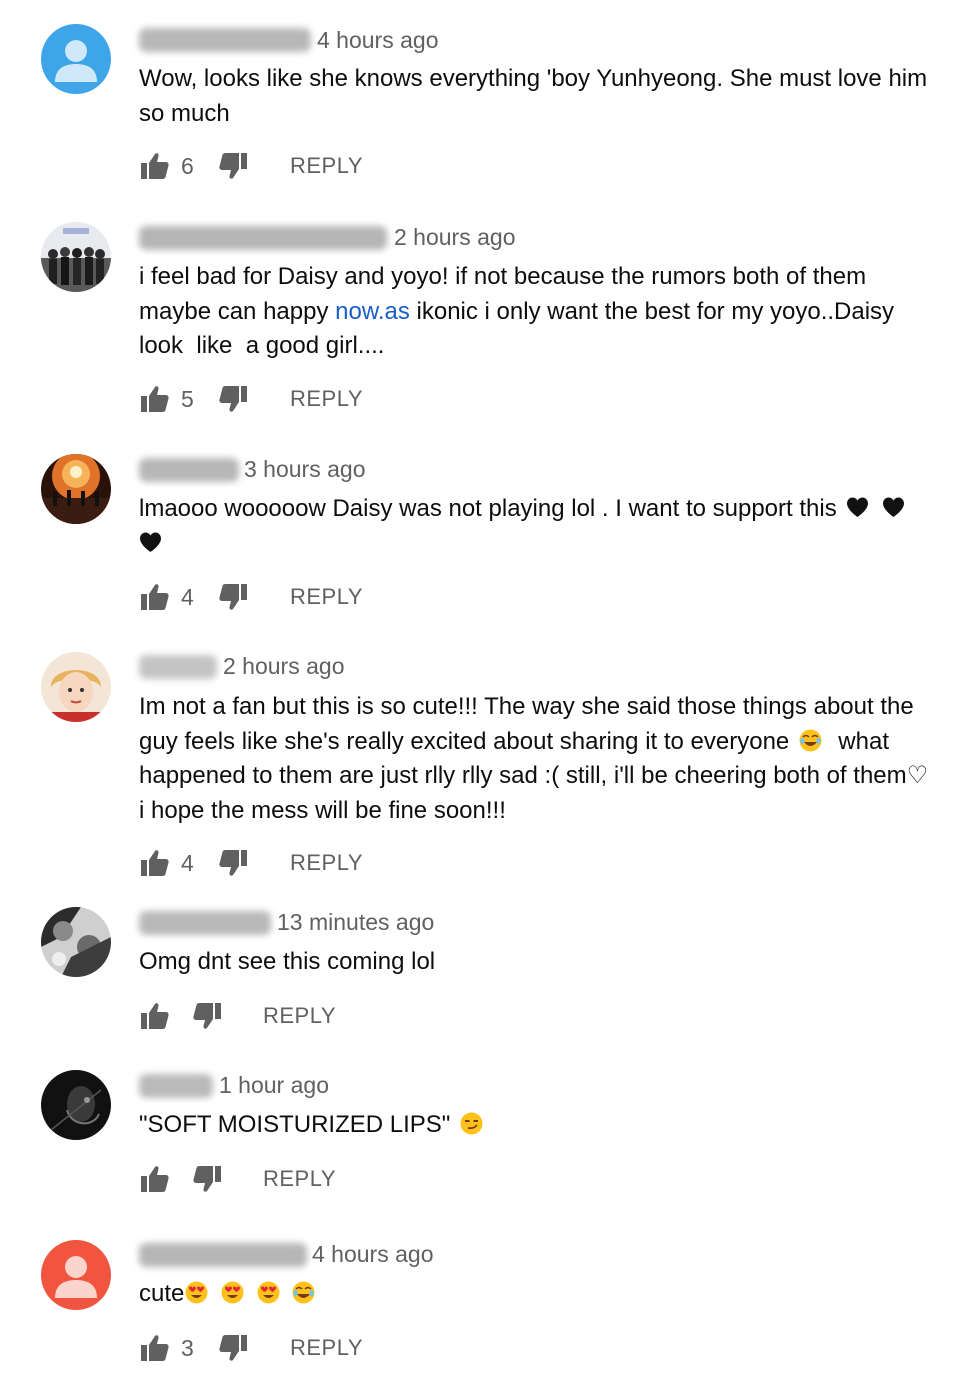 This screenshot has width=960, height=1382. I want to click on comment-actions: 5 REPLY, so click(289, 401).